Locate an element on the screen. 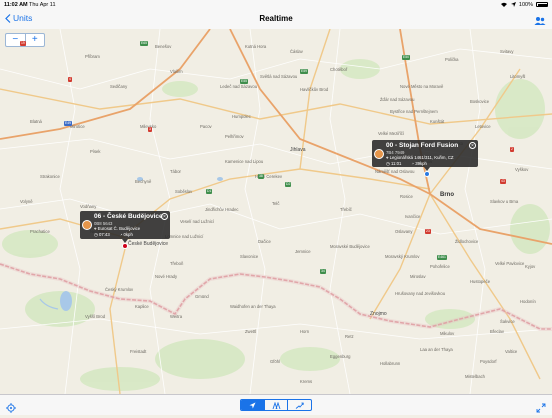 This screenshot has width=552, height=418. place-label: Benešov is located at coordinates (163, 46).